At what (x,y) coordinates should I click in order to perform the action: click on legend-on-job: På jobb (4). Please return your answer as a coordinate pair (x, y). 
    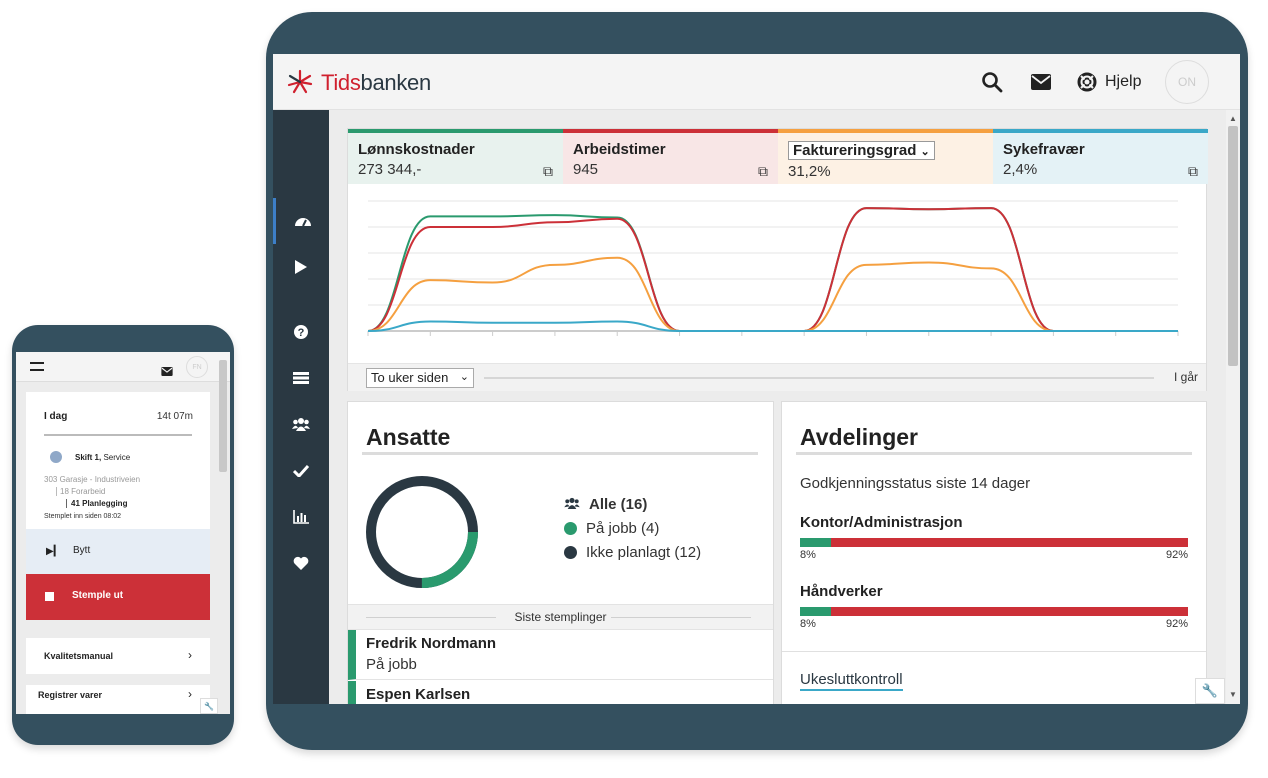
    Looking at the image, I should click on (611, 528).